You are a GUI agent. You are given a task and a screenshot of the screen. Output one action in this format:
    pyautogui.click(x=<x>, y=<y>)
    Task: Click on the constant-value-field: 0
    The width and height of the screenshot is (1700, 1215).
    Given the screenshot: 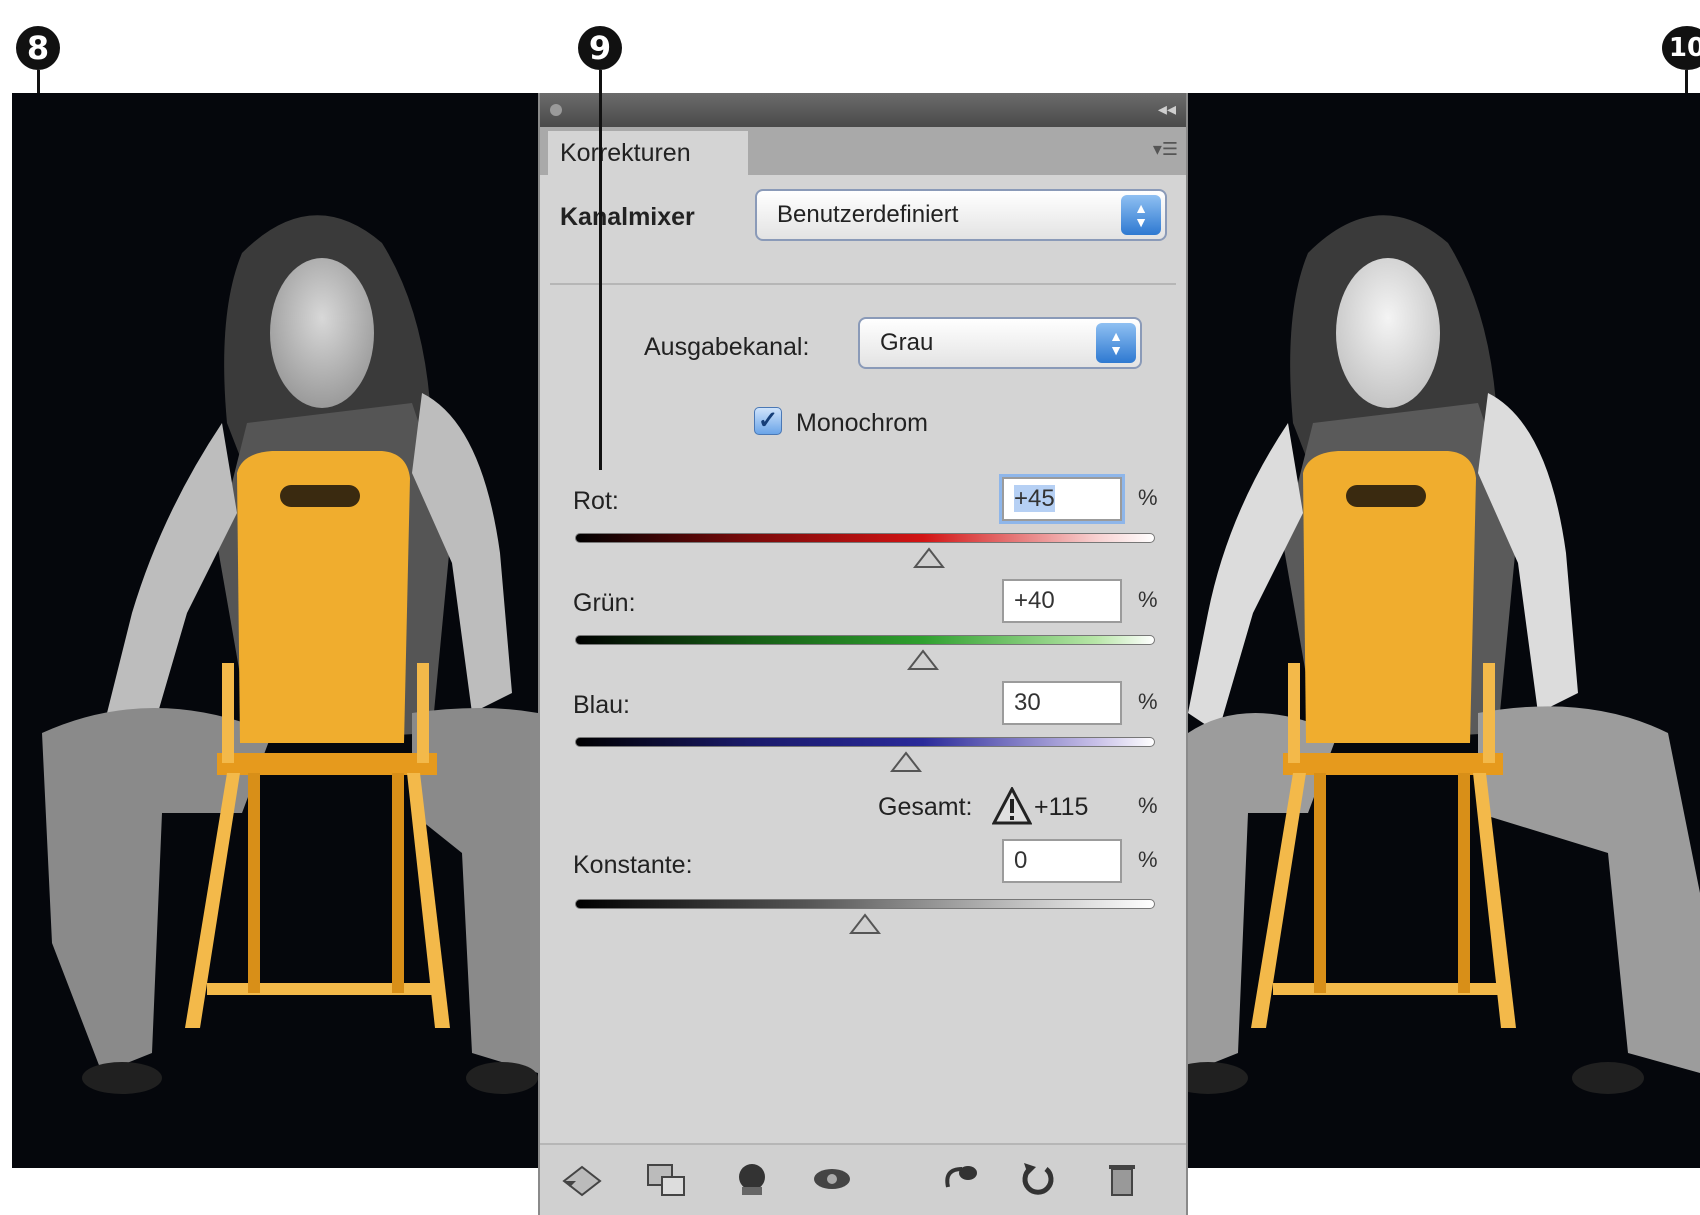 What is the action you would take?
    pyautogui.click(x=1062, y=861)
    